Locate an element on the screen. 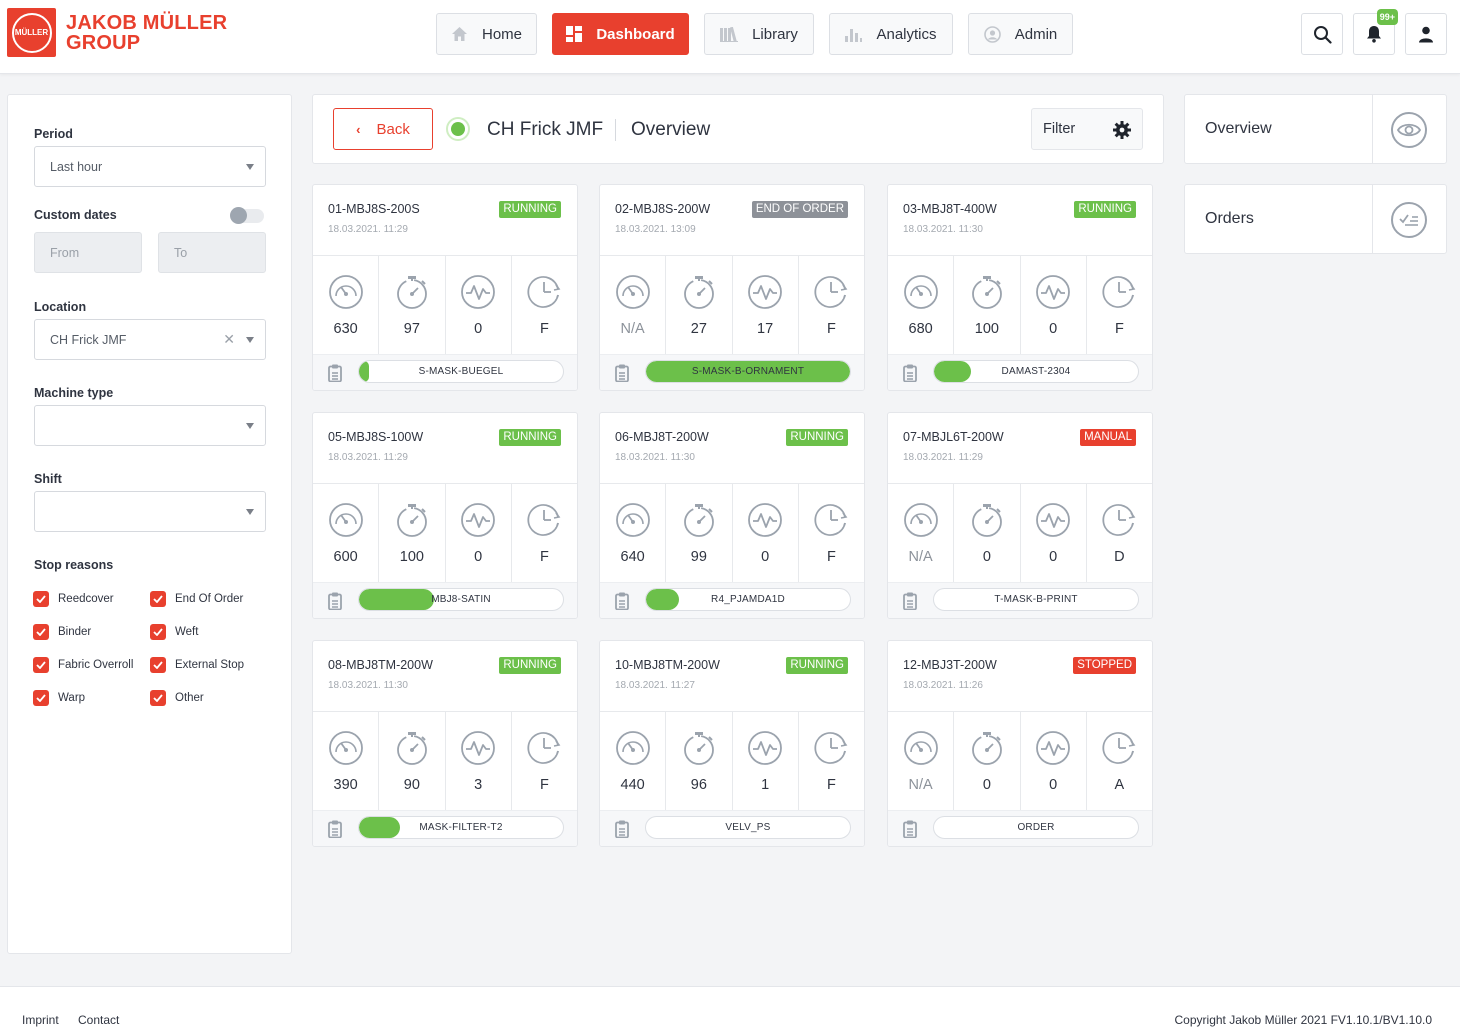  search-button is located at coordinates (1322, 34).